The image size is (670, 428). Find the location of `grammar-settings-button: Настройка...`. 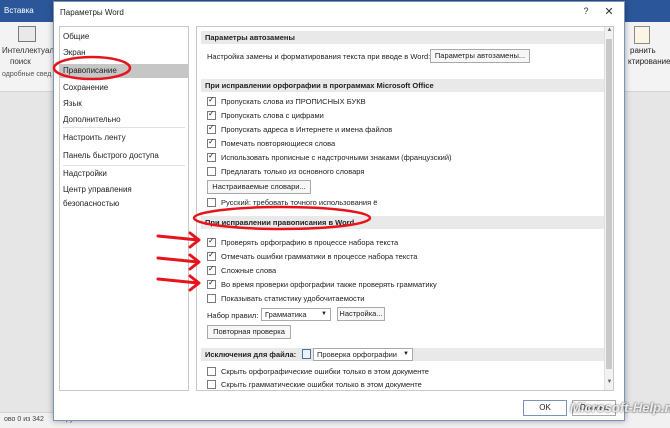

grammar-settings-button: Настройка... is located at coordinates (361, 314).